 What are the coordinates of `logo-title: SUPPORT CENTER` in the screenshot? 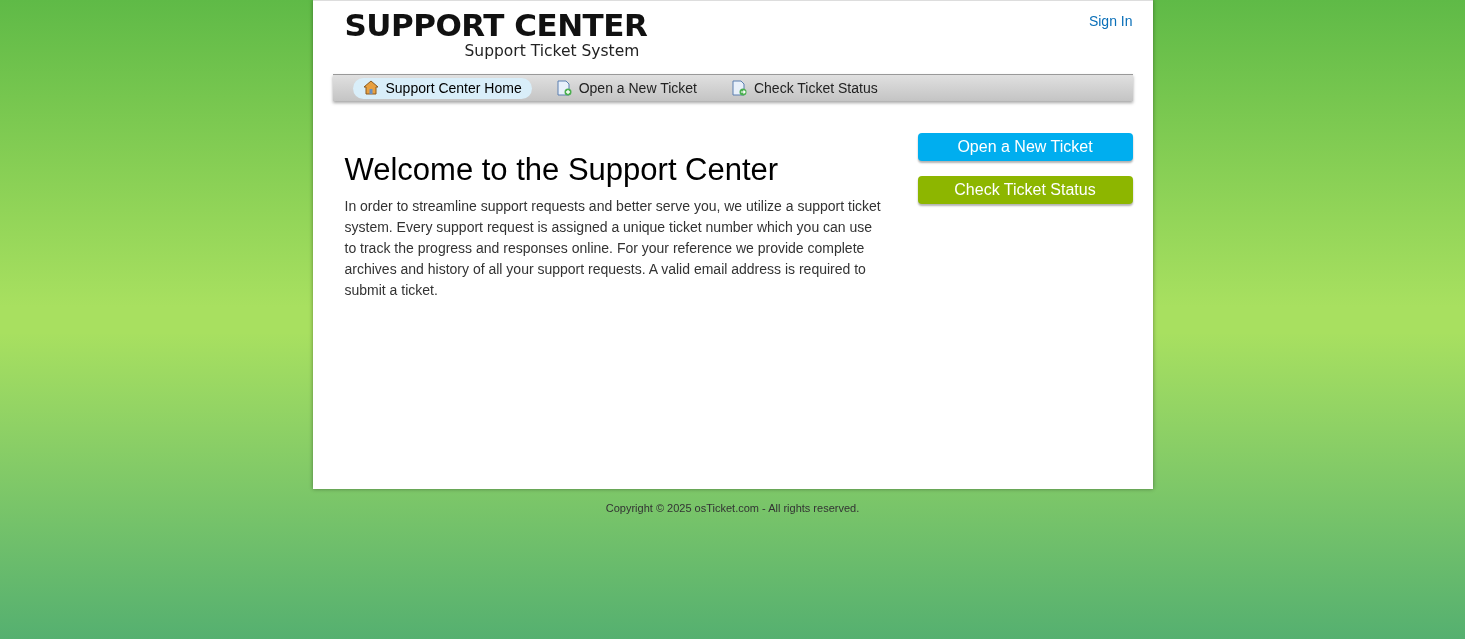 It's located at (496, 25).